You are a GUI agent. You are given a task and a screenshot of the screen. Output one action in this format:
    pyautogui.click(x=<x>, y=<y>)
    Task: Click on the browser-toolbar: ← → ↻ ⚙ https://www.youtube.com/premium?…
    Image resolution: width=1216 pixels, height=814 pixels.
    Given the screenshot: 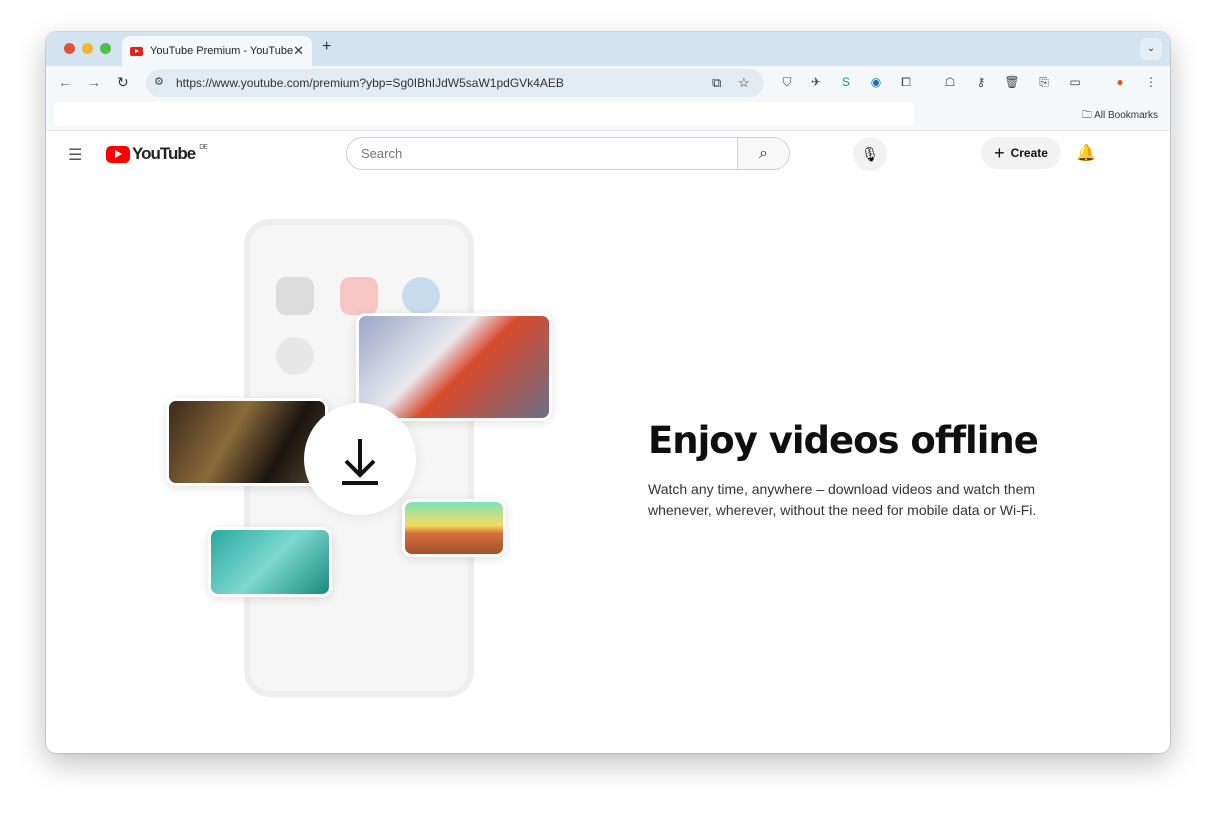 What is the action you would take?
    pyautogui.click(x=608, y=83)
    